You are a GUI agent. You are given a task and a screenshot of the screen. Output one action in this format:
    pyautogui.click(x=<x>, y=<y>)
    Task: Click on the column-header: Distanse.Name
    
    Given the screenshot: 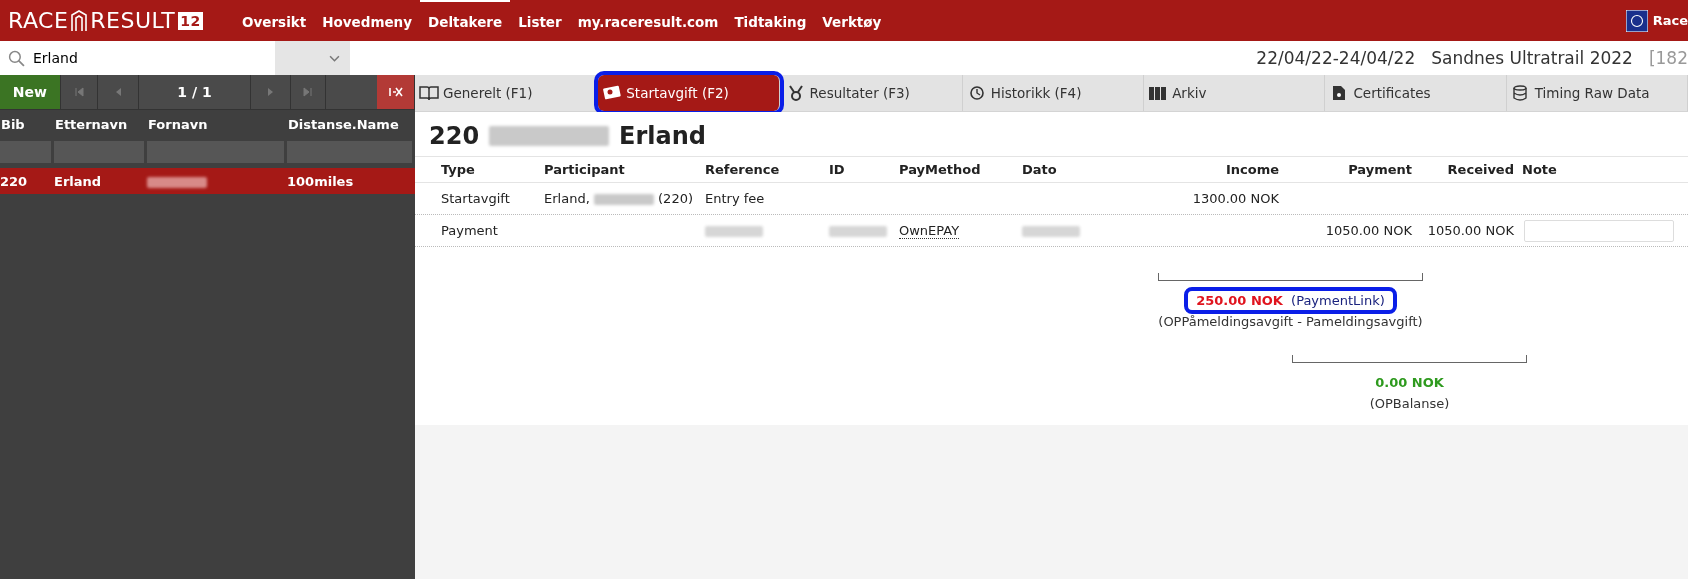 What is the action you would take?
    pyautogui.click(x=351, y=124)
    